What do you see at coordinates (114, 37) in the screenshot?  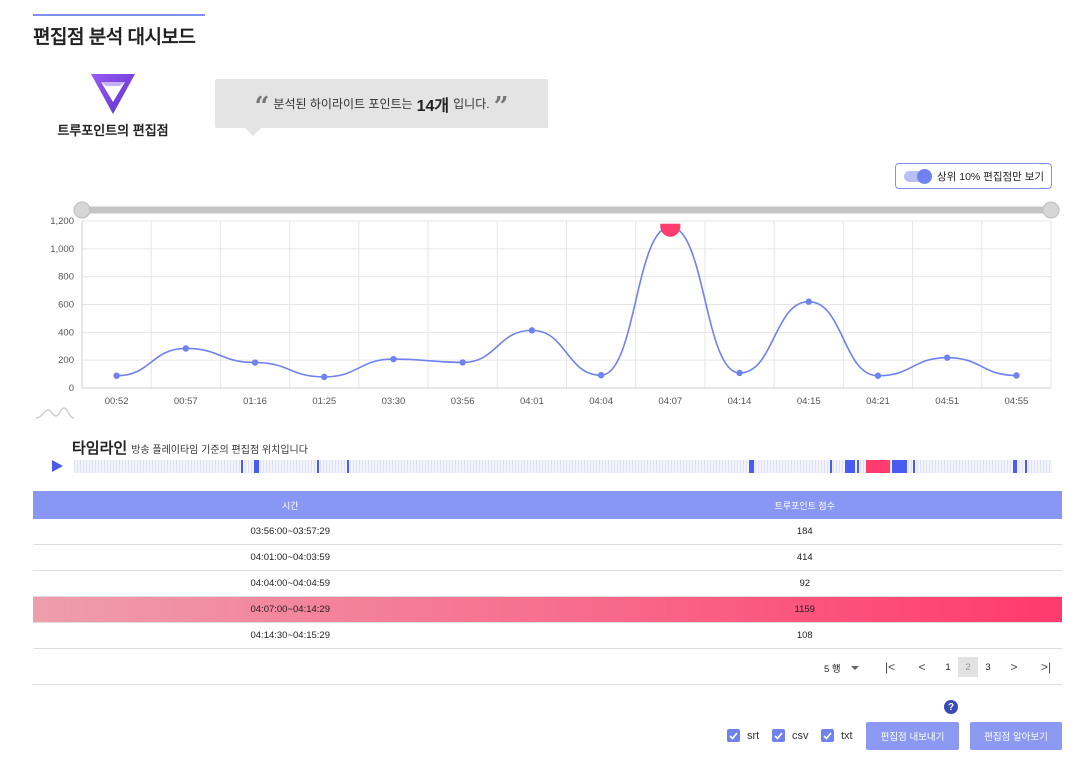 I see `page-title: 편집점 분석 대시보드` at bounding box center [114, 37].